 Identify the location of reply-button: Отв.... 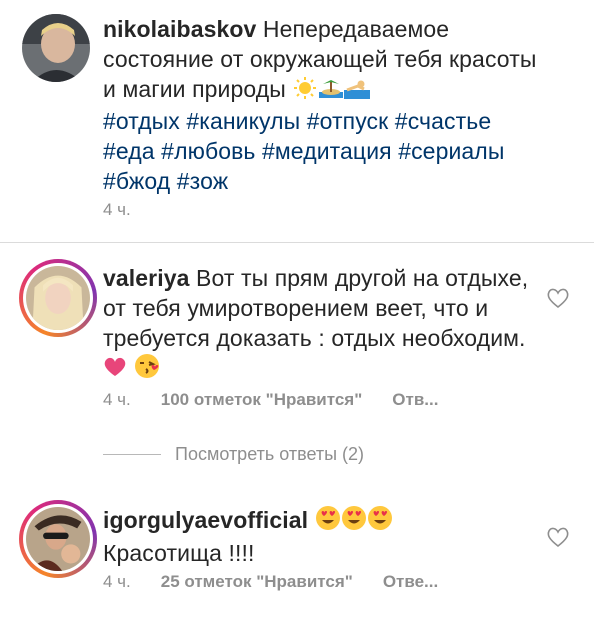
(415, 400).